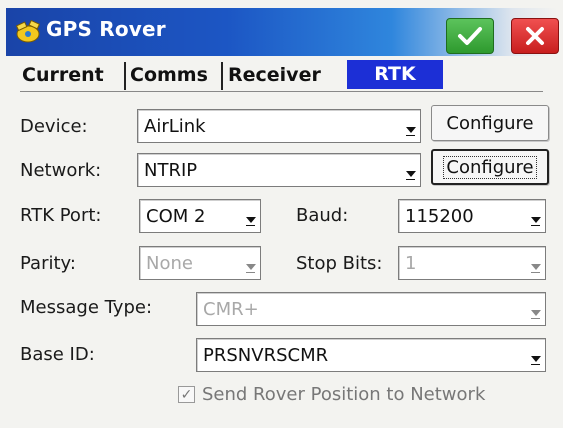  Describe the element at coordinates (86, 307) in the screenshot. I see `message-type-label: Message Type:` at that location.